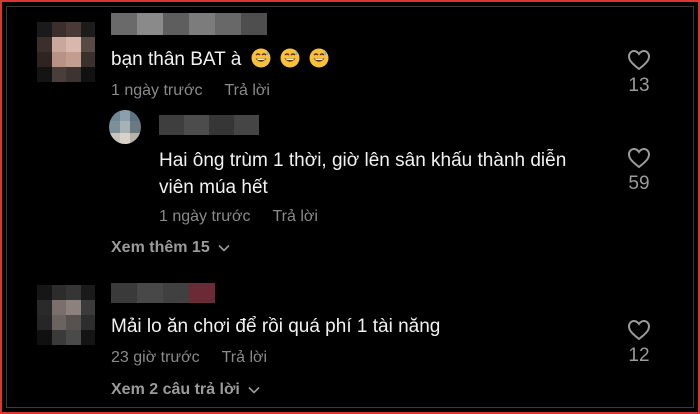 The height and width of the screenshot is (414, 700). I want to click on comment-meta: 23 giờ trước Trả lời, so click(189, 358).